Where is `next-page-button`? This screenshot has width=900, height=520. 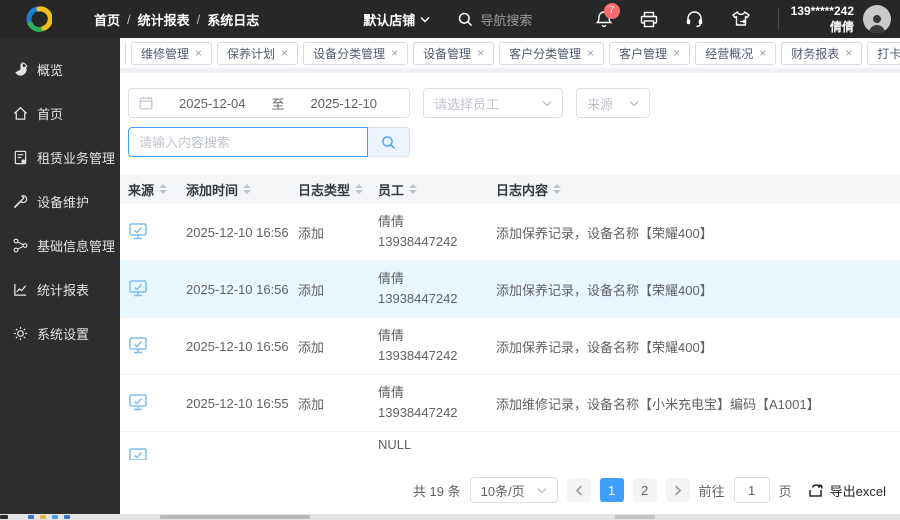 next-page-button is located at coordinates (677, 490).